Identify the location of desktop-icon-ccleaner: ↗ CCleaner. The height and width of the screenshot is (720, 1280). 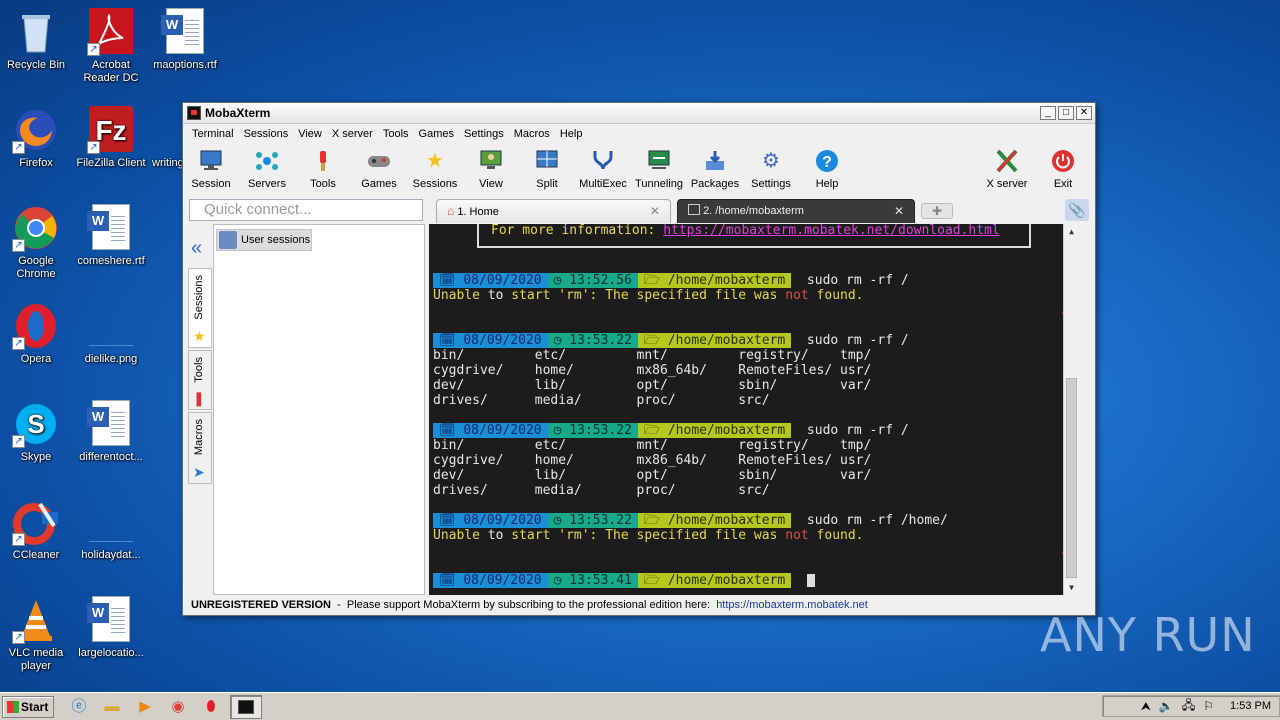
(38, 530).